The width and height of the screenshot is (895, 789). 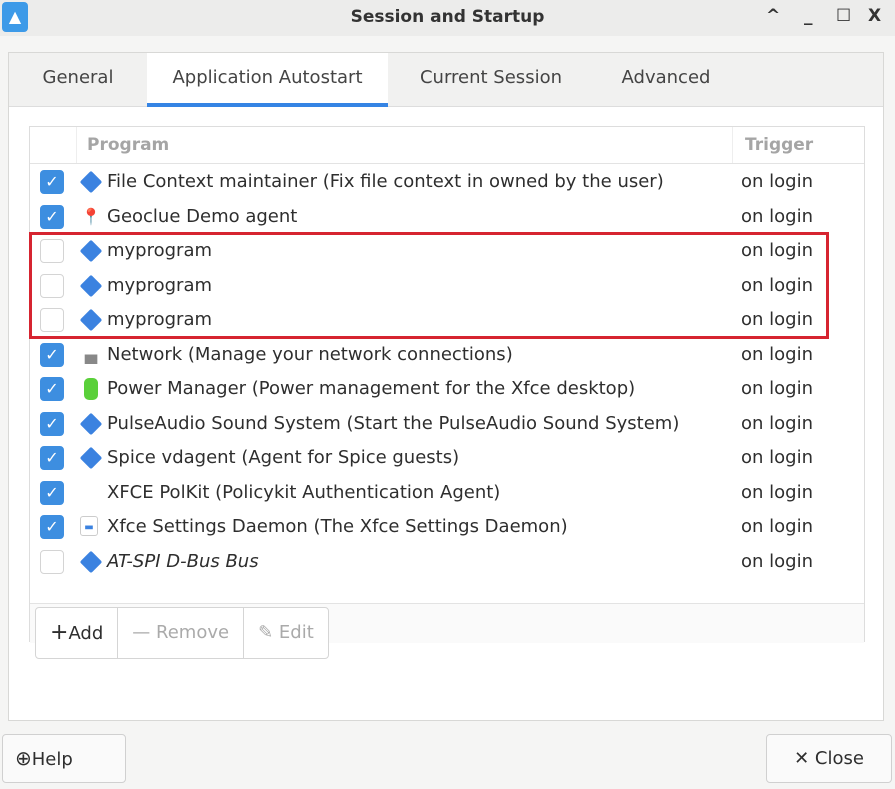 What do you see at coordinates (91, 216) in the screenshot?
I see `map-pin-icon: 📍` at bounding box center [91, 216].